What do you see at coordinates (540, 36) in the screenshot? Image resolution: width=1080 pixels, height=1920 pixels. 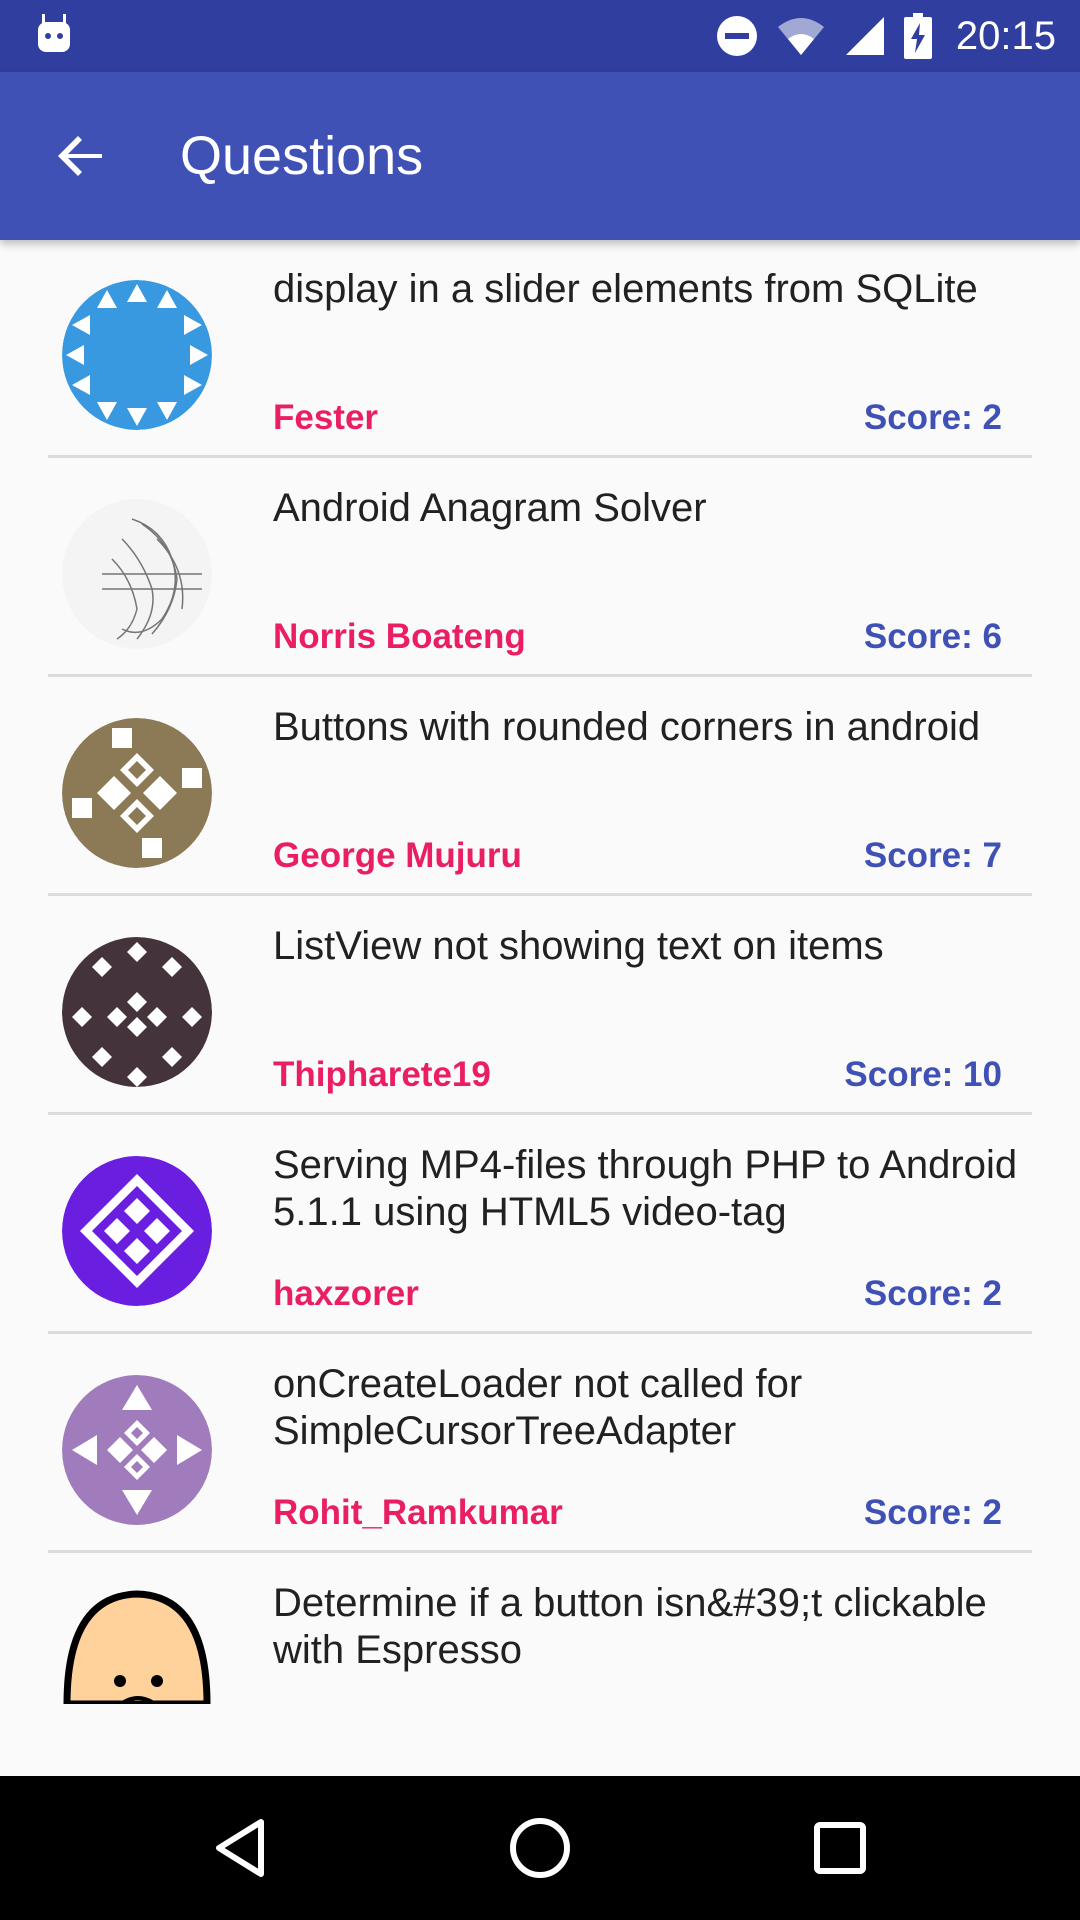 I see `status-bar: 20:15` at bounding box center [540, 36].